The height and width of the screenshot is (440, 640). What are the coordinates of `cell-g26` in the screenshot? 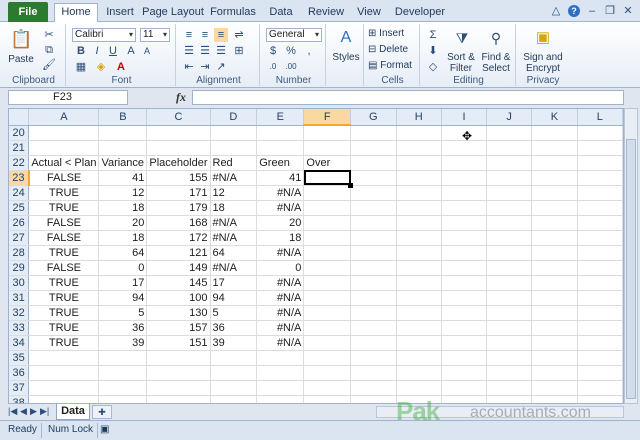 It's located at (373, 223).